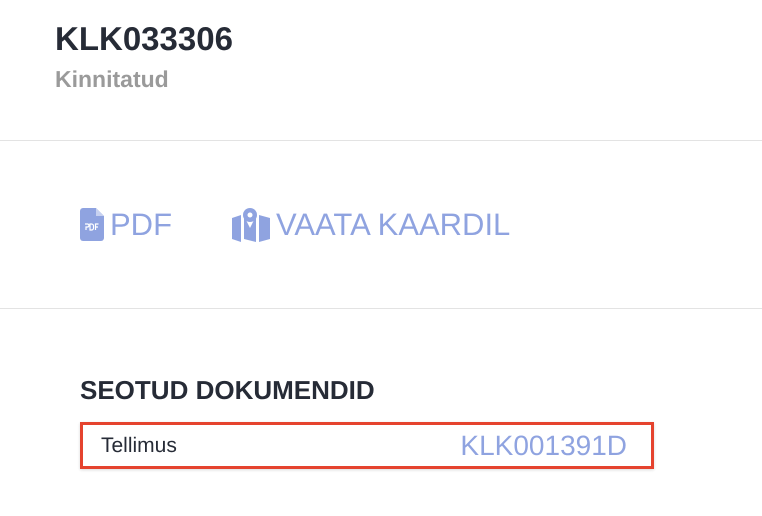  Describe the element at coordinates (543, 446) in the screenshot. I see `document-link: KLK001391D` at that location.